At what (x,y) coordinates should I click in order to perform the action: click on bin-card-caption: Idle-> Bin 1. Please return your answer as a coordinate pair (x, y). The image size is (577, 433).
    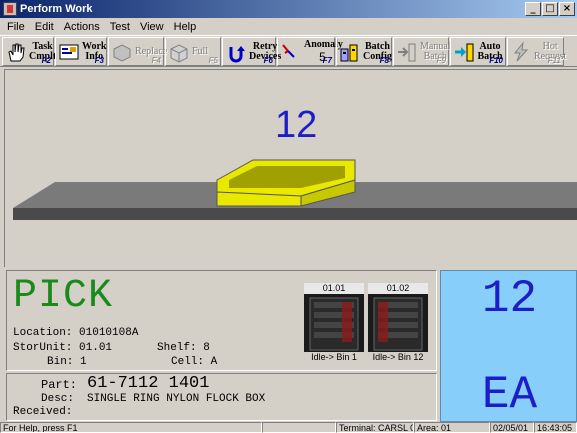
    Looking at the image, I should click on (334, 357).